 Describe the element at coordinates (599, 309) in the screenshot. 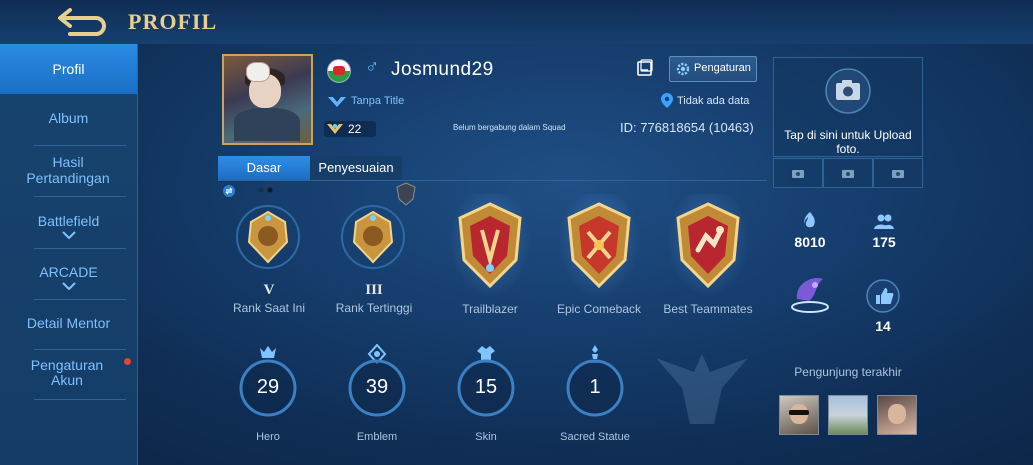

I see `medal-label: Epic Comeback` at that location.